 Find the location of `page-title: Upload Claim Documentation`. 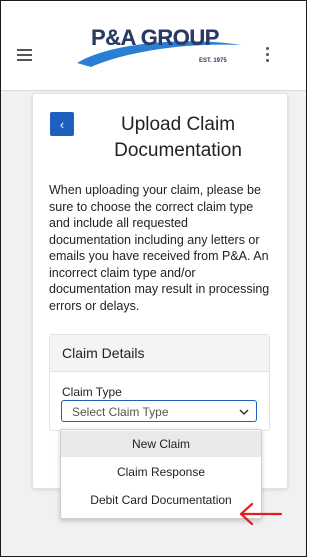

page-title: Upload Claim Documentation is located at coordinates (178, 137).